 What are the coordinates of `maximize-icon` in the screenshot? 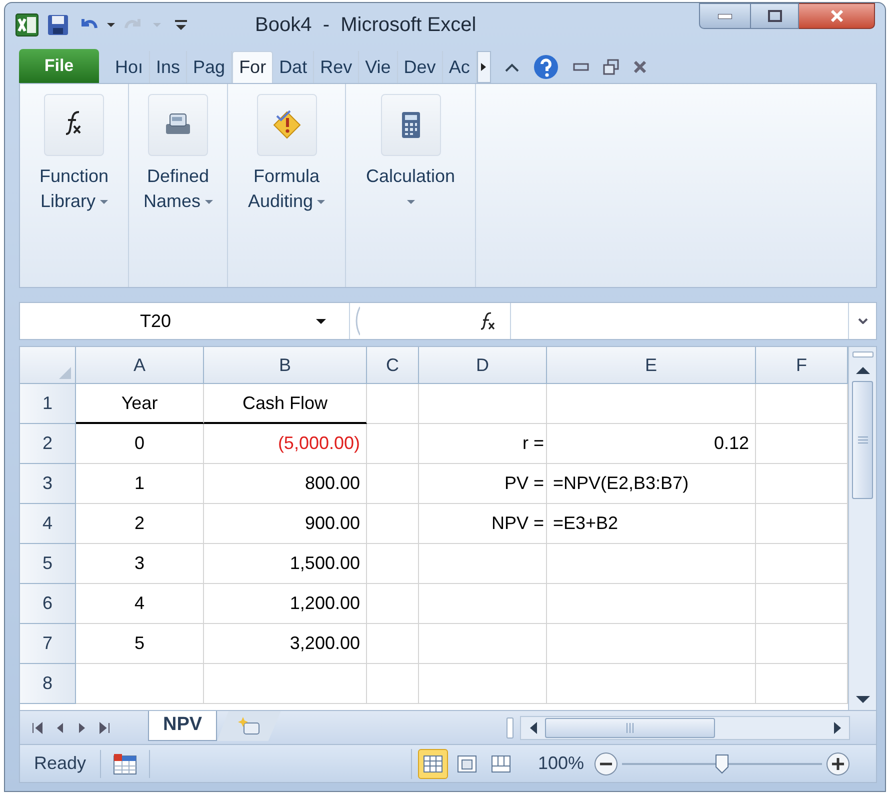 It's located at (775, 16).